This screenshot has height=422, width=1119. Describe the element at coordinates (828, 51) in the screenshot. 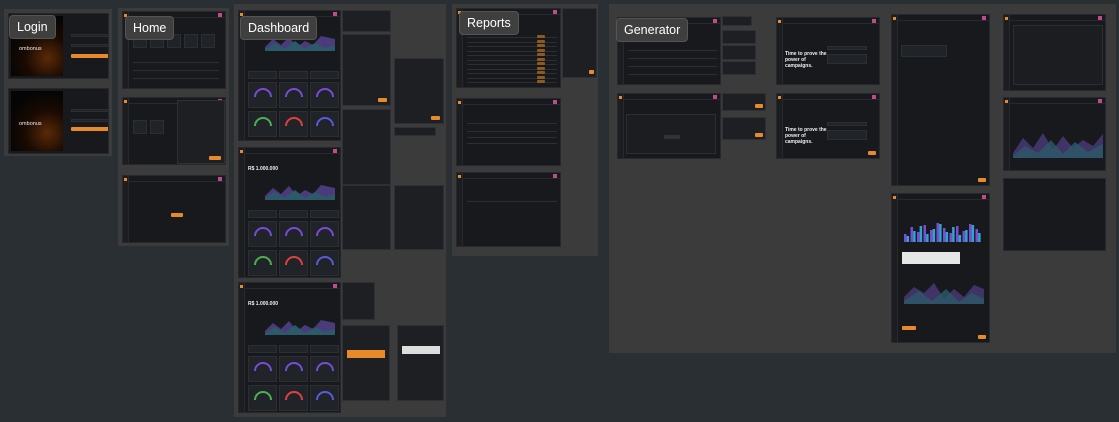

I see `frame-generator-step1: Time to prove the power of campaigns.` at that location.